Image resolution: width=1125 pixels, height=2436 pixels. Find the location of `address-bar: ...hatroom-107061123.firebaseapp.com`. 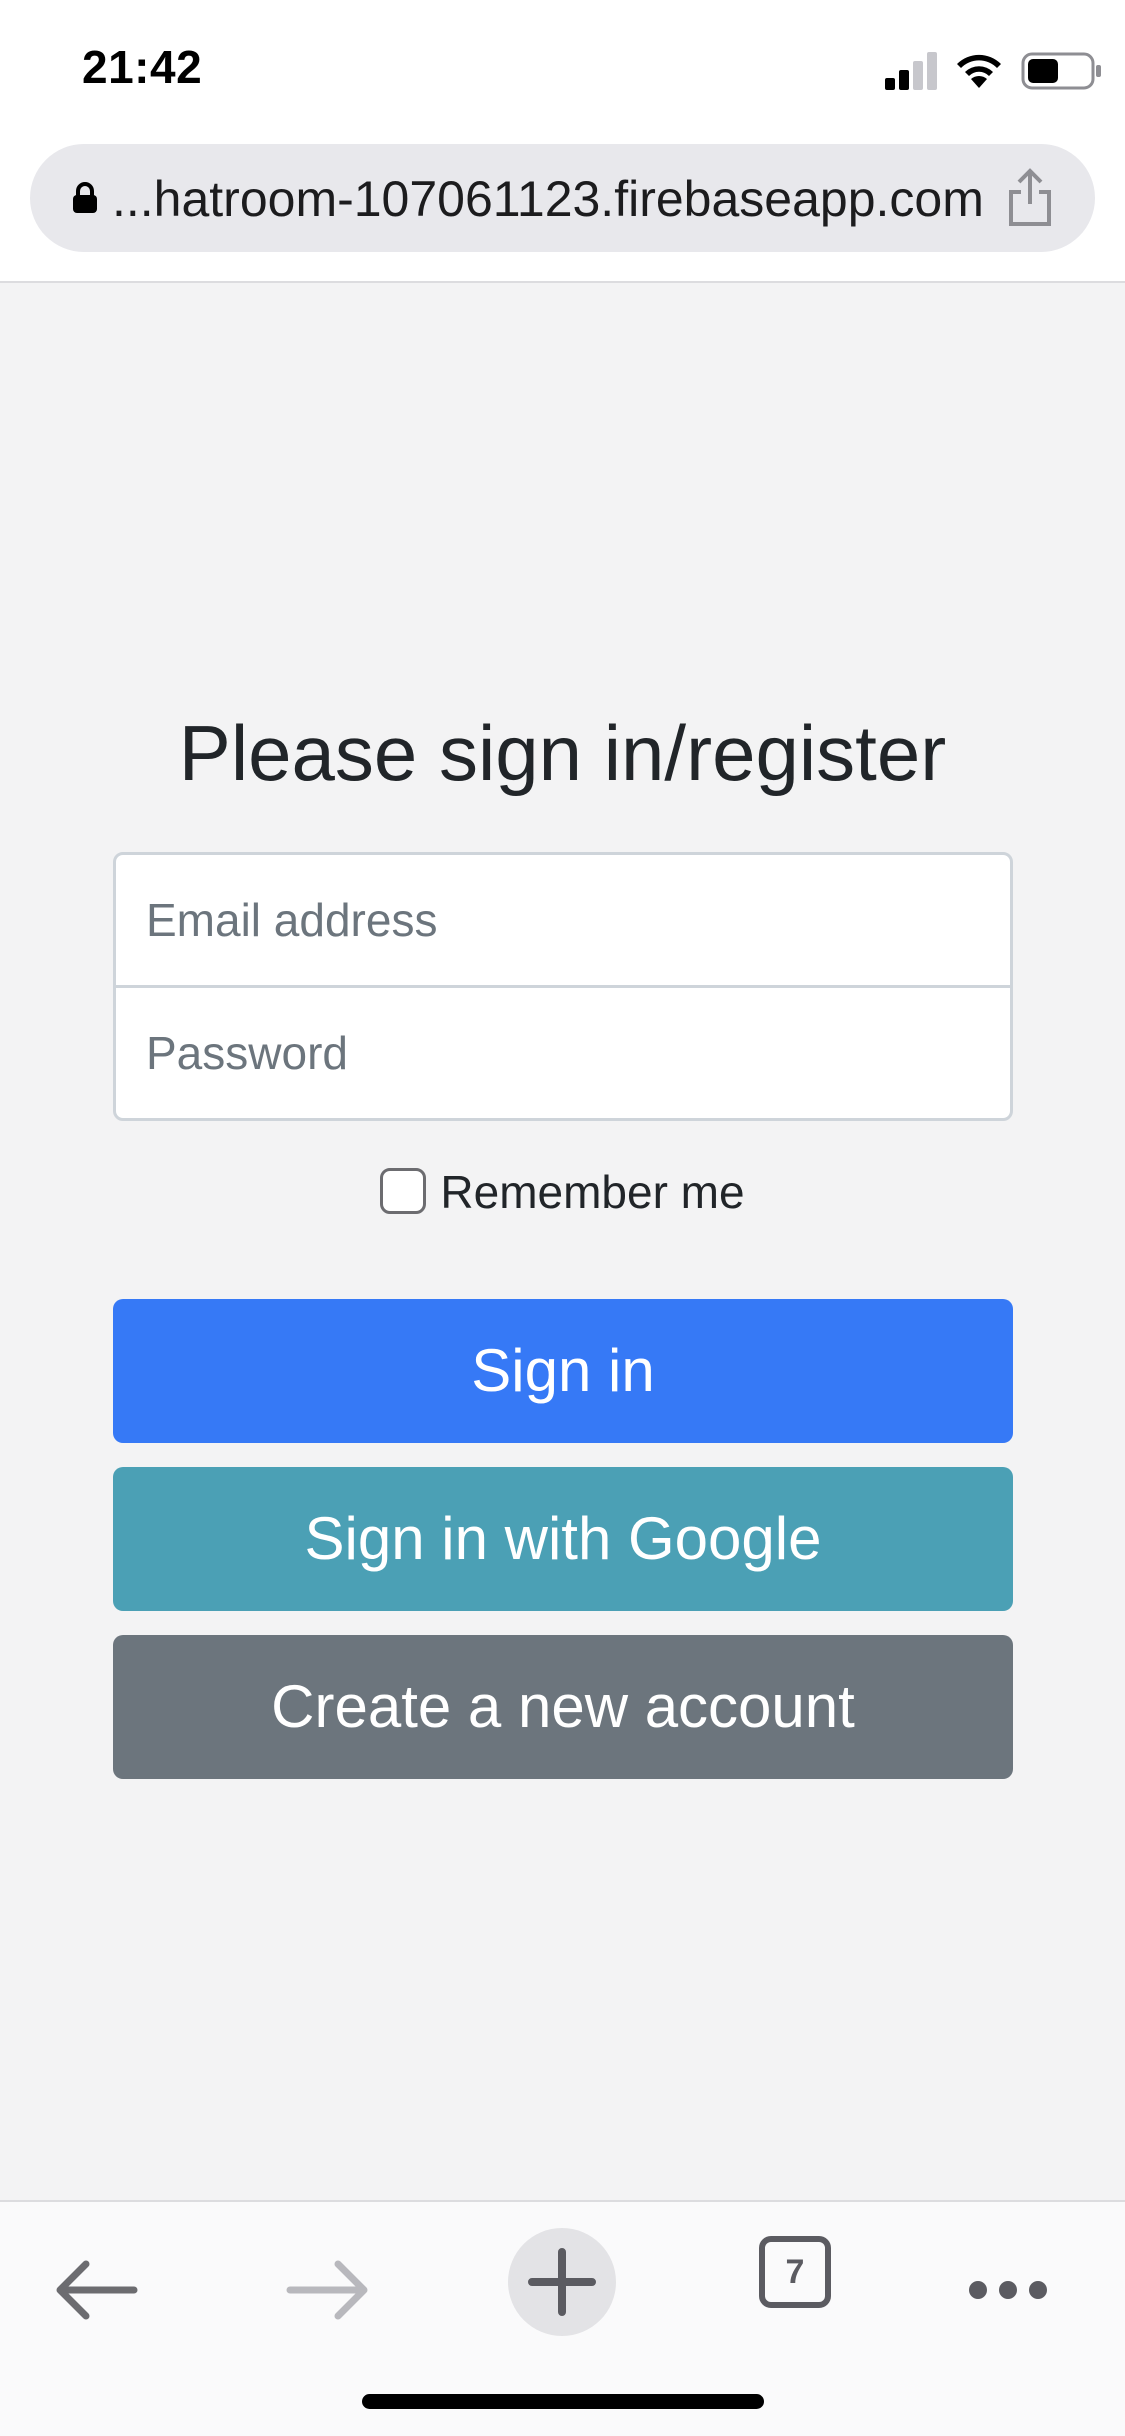

address-bar: ...hatroom-107061123.firebaseapp.com is located at coordinates (562, 198).